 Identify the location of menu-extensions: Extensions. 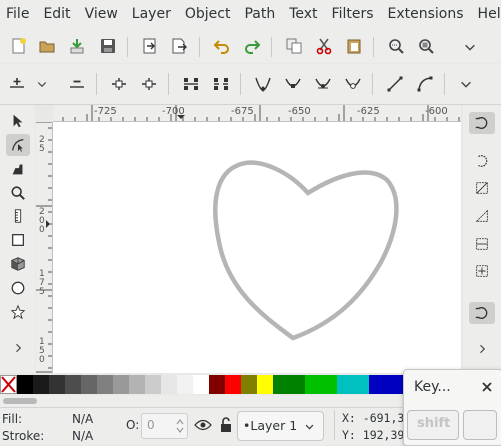
(426, 14).